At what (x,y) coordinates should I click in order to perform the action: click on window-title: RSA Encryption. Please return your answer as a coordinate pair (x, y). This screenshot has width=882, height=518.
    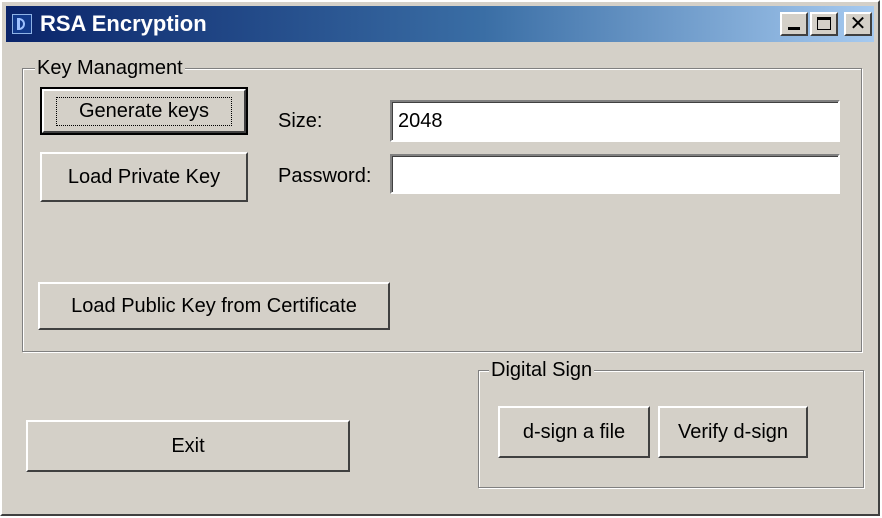
    Looking at the image, I should click on (123, 23).